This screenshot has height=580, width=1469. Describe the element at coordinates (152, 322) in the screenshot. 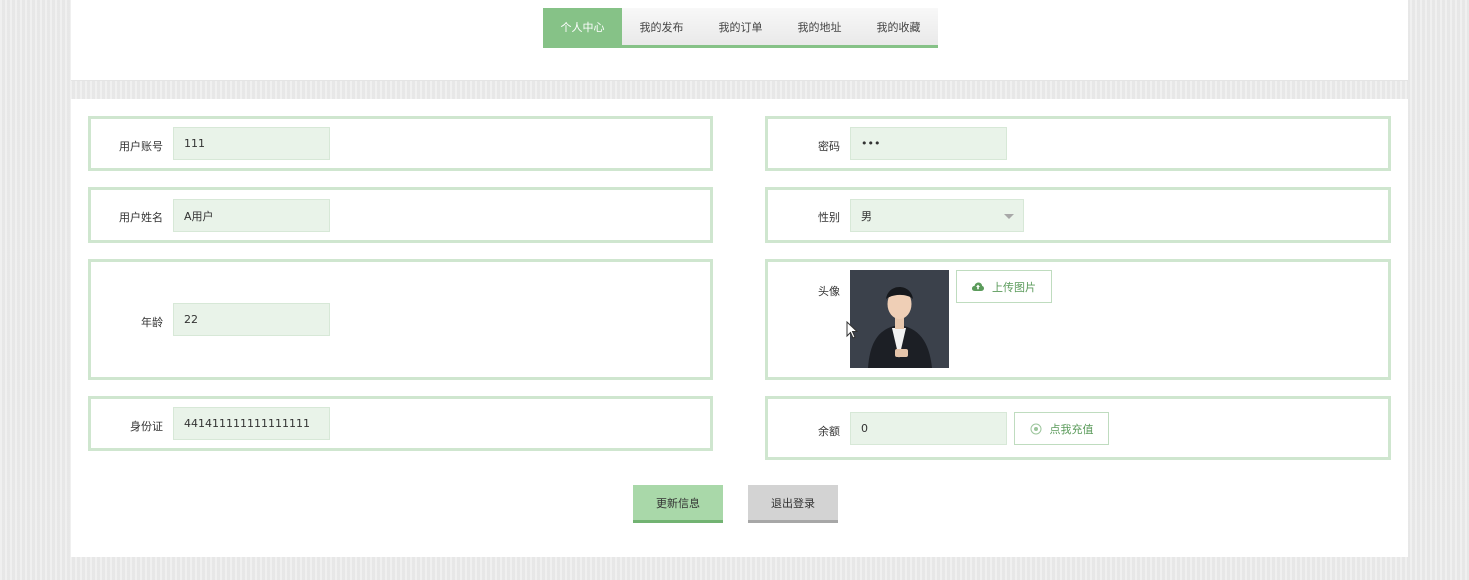

I see `age-label: 年龄` at that location.